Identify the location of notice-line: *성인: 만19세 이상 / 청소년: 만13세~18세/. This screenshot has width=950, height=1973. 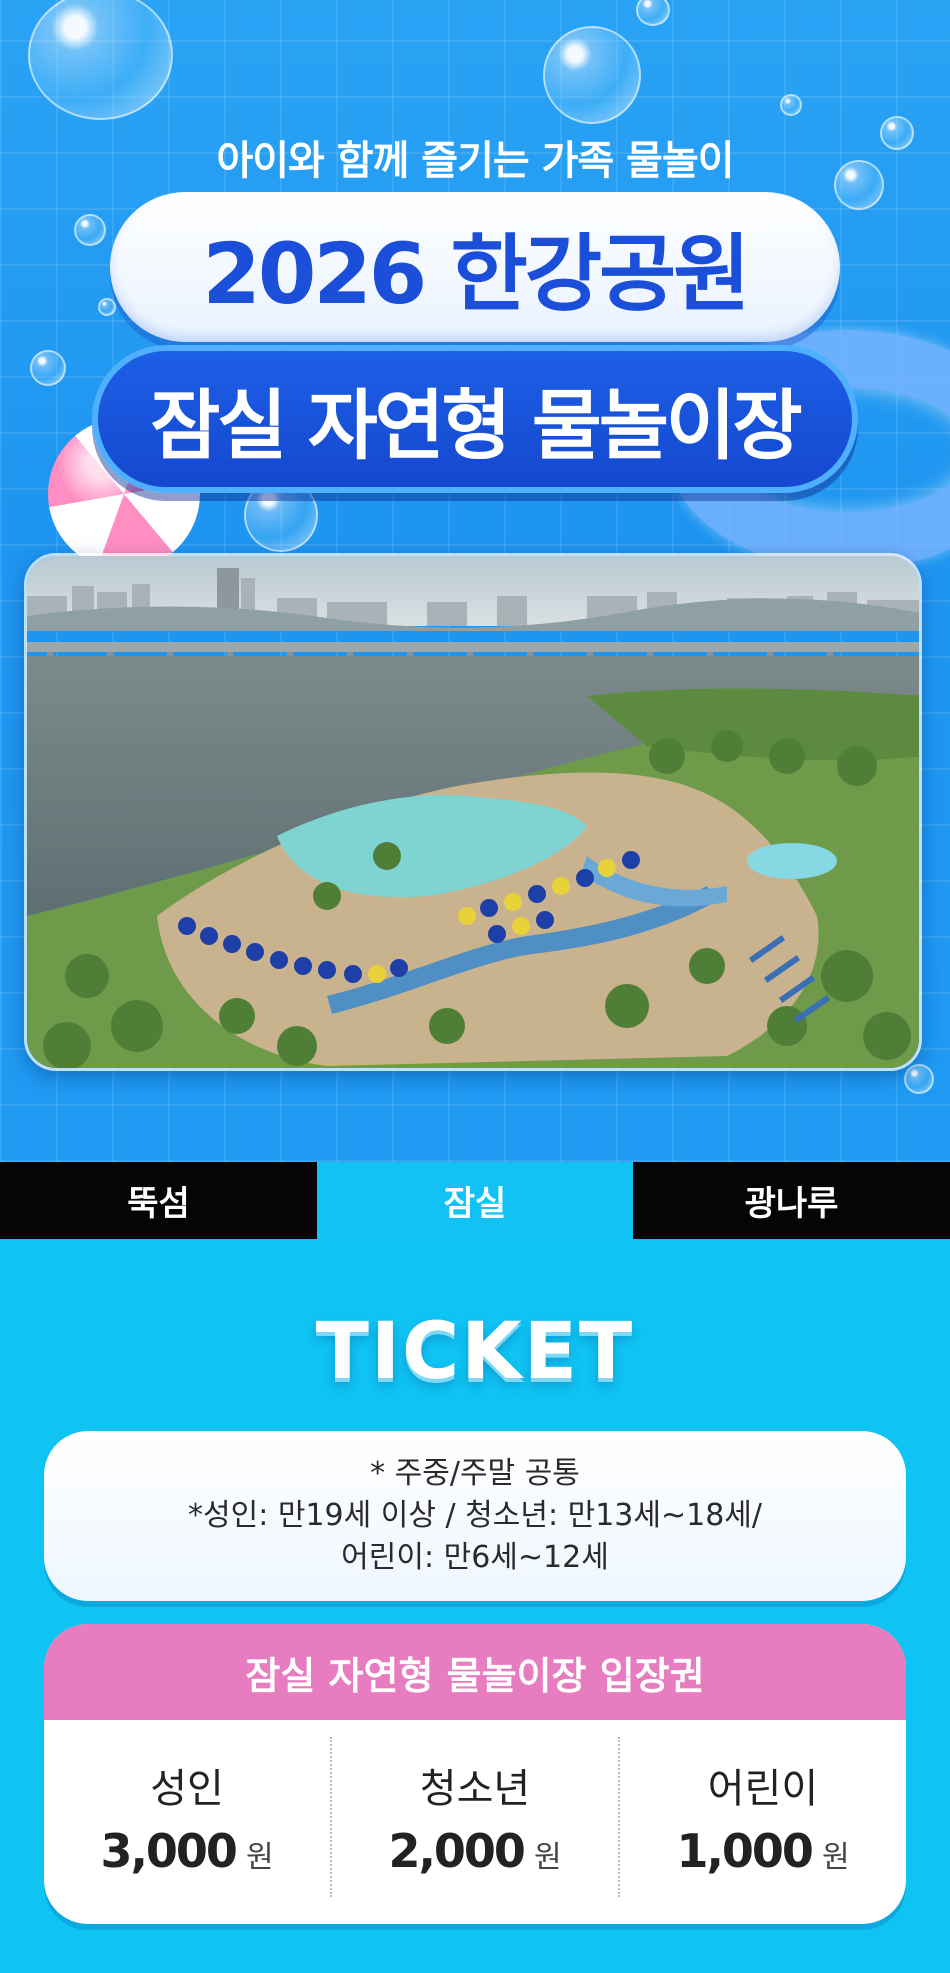
(475, 1515).